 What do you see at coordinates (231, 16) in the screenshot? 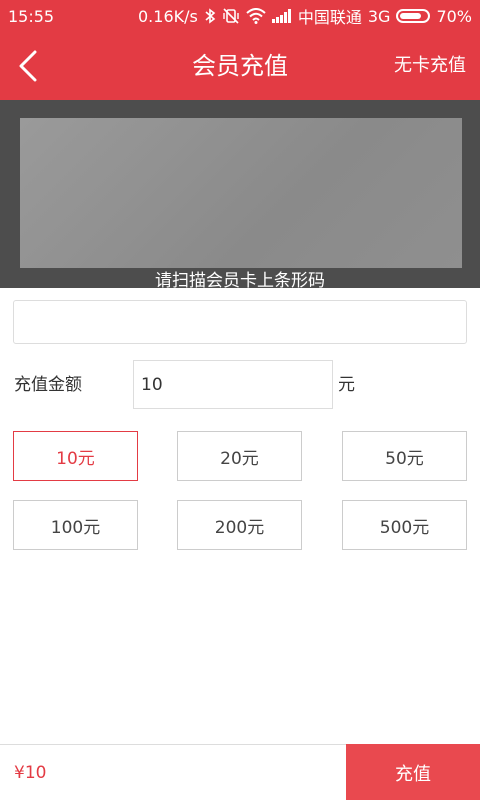
I see `vibrate-mute-icon` at bounding box center [231, 16].